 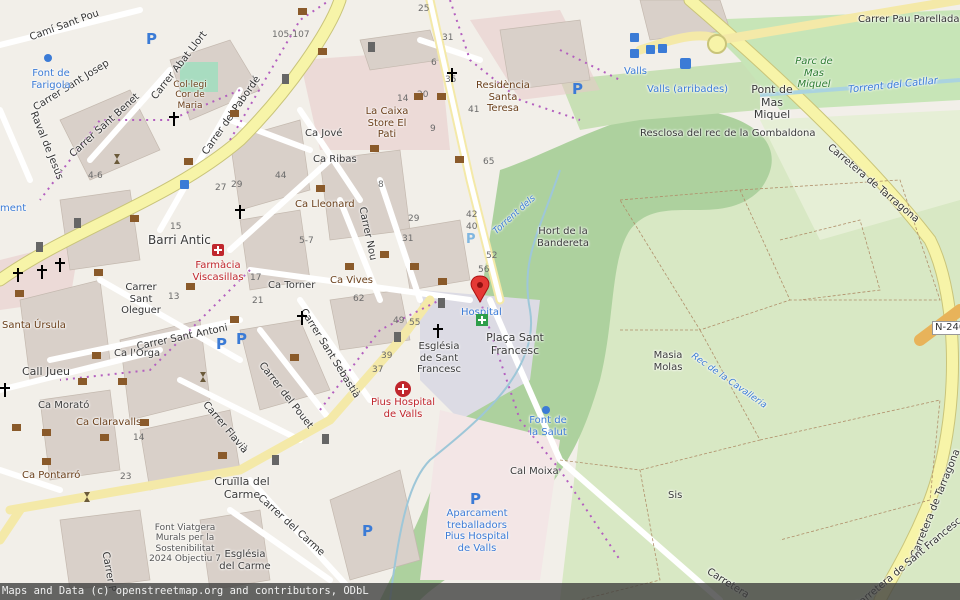 I want to click on roundabout, so click(x=717, y=44).